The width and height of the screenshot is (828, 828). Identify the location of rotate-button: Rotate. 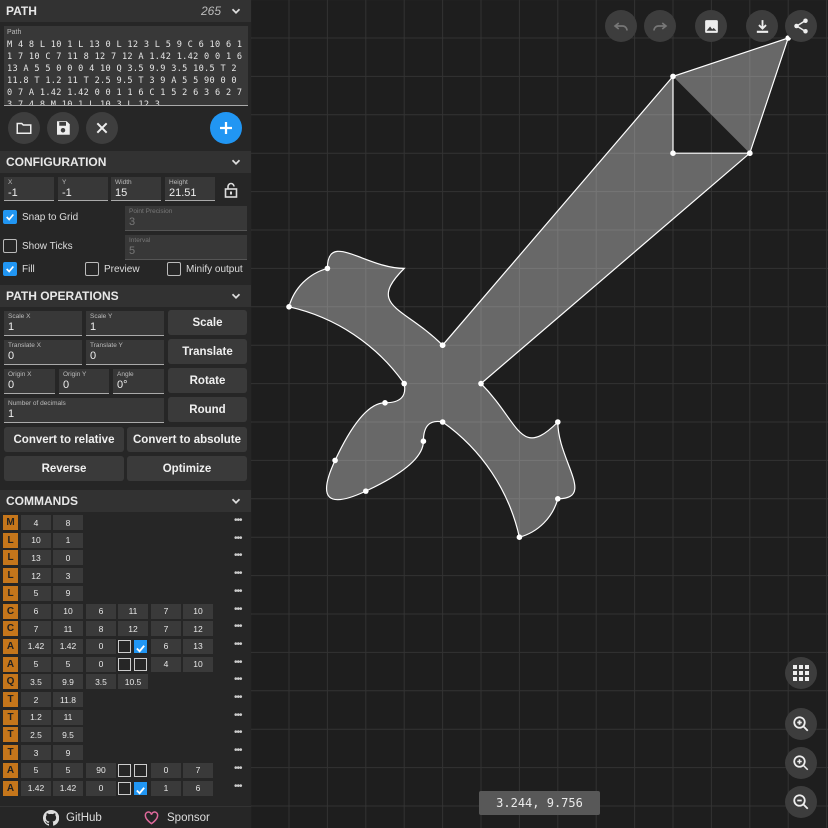
(207, 380).